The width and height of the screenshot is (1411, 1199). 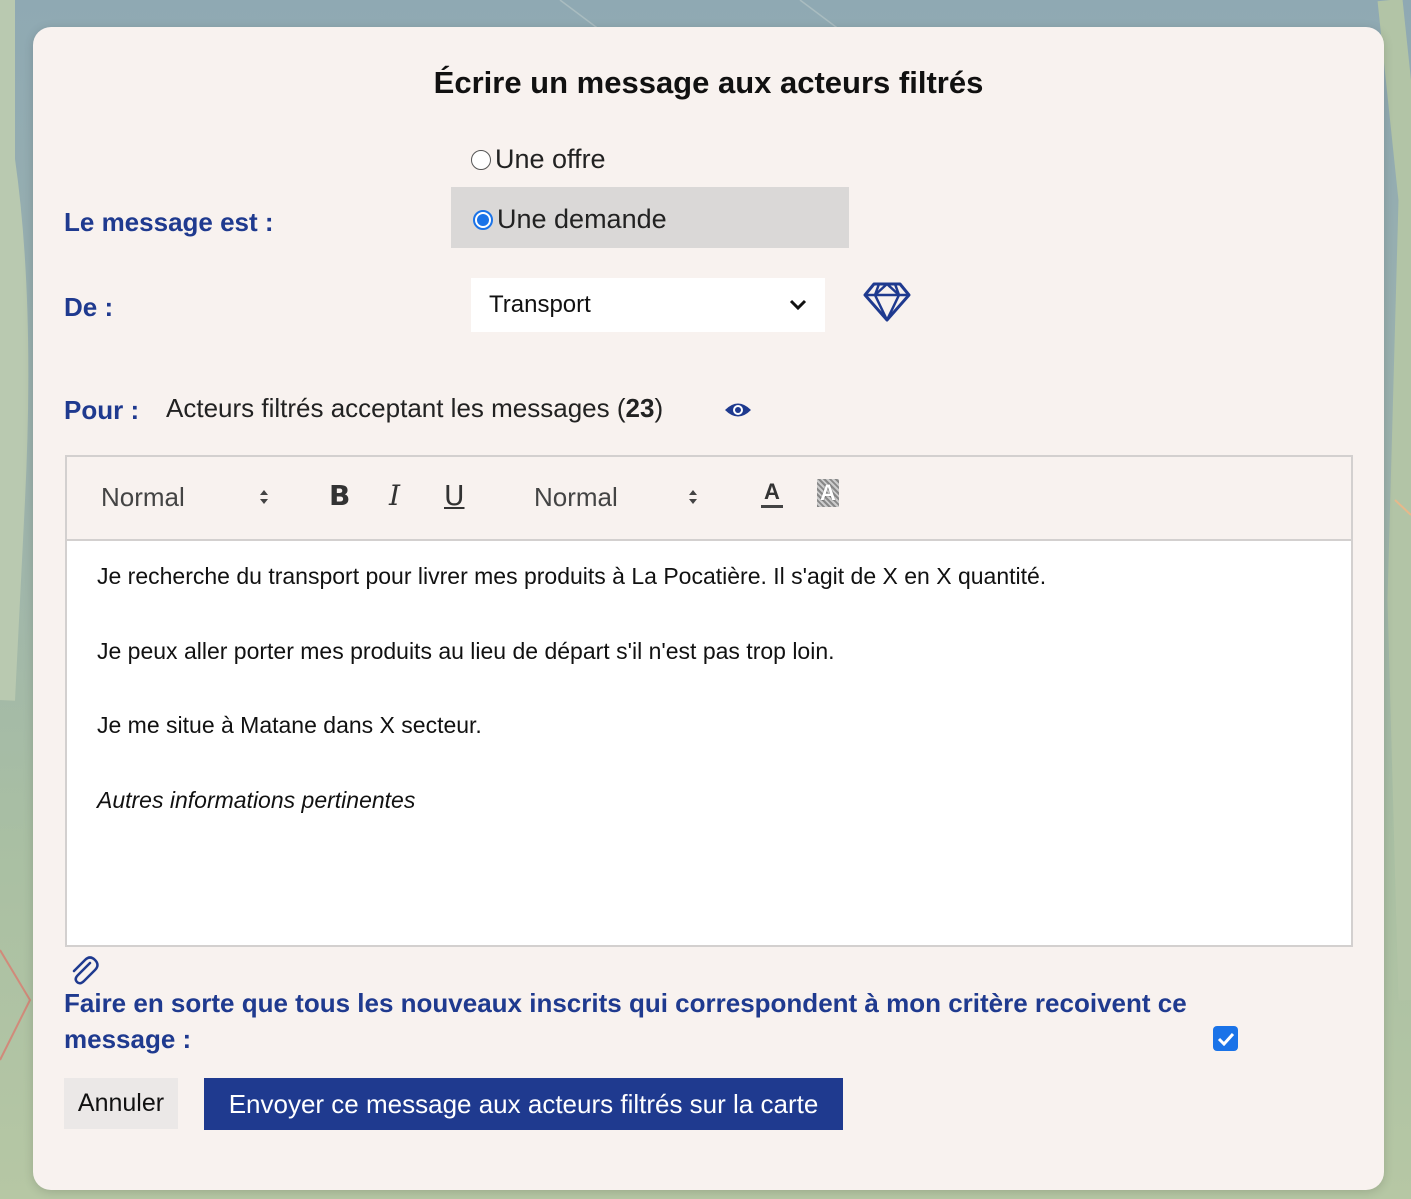 What do you see at coordinates (550, 159) in the screenshot?
I see `radio-offre-label: Une offre` at bounding box center [550, 159].